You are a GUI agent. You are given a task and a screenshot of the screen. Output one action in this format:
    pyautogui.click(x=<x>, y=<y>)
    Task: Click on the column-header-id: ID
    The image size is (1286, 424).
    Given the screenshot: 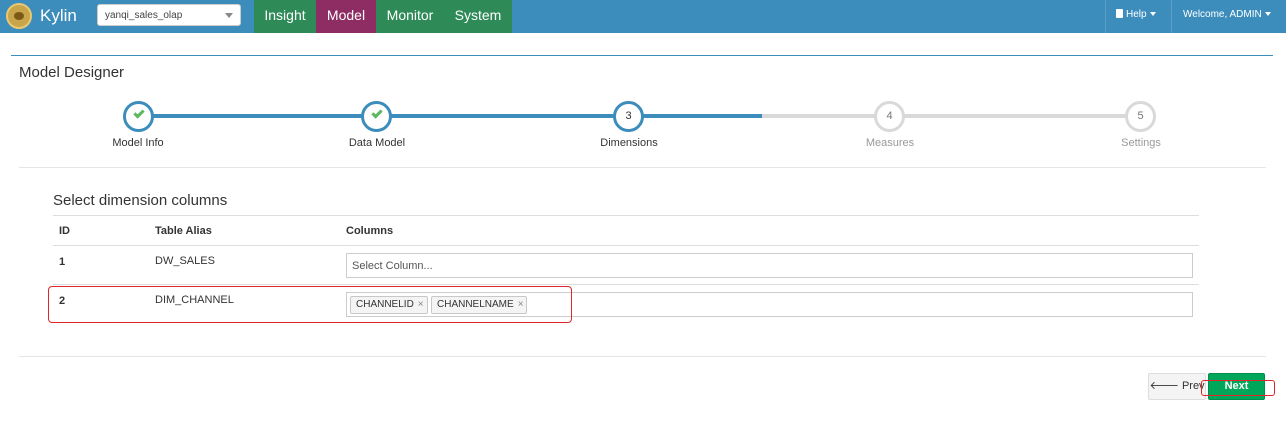 What is the action you would take?
    pyautogui.click(x=64, y=231)
    